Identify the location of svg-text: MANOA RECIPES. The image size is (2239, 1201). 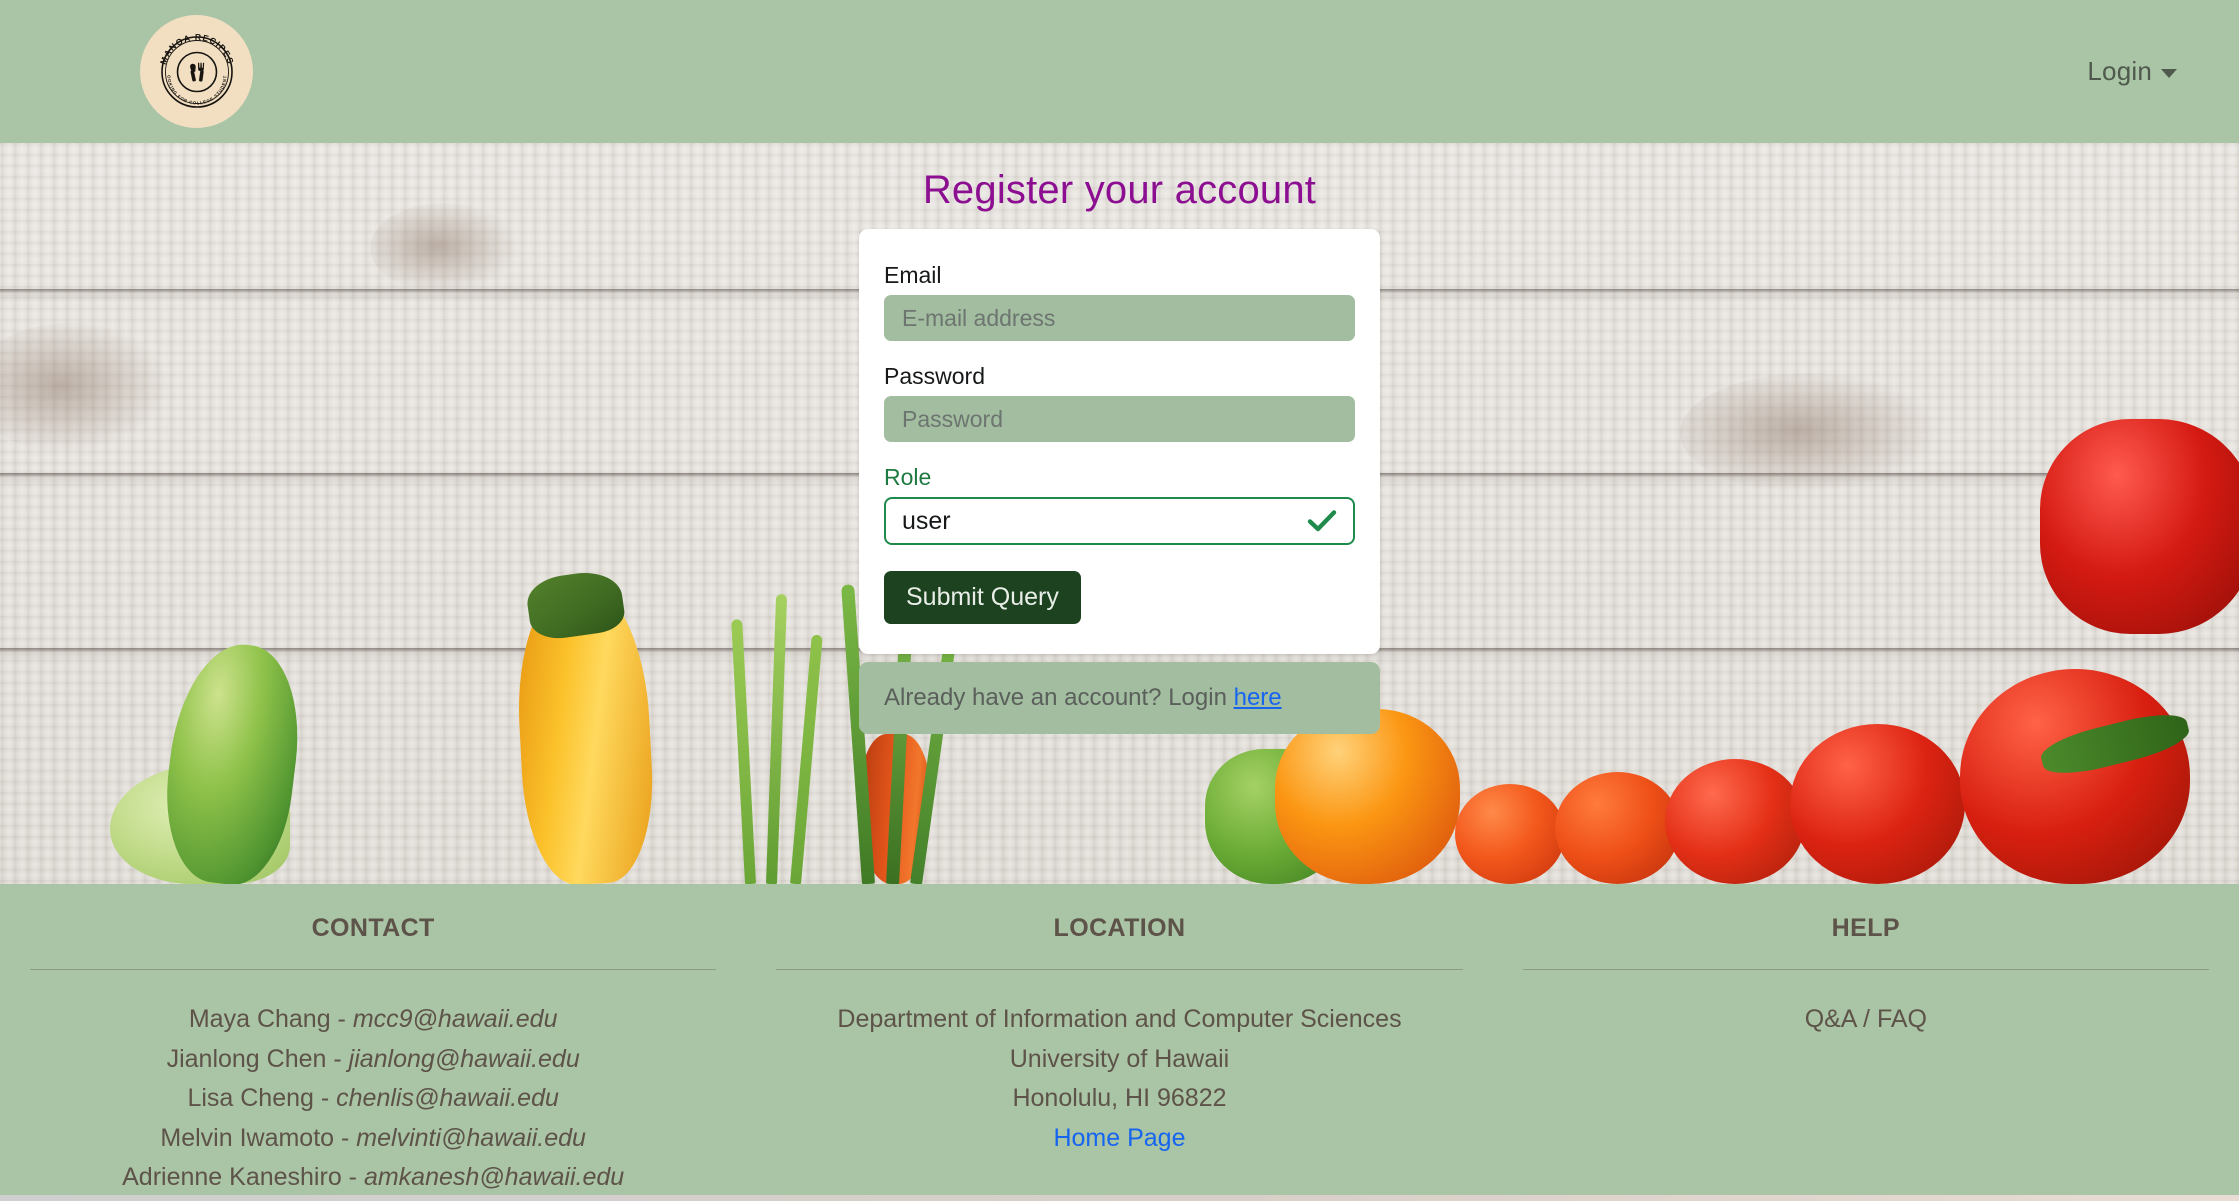
(196, 48).